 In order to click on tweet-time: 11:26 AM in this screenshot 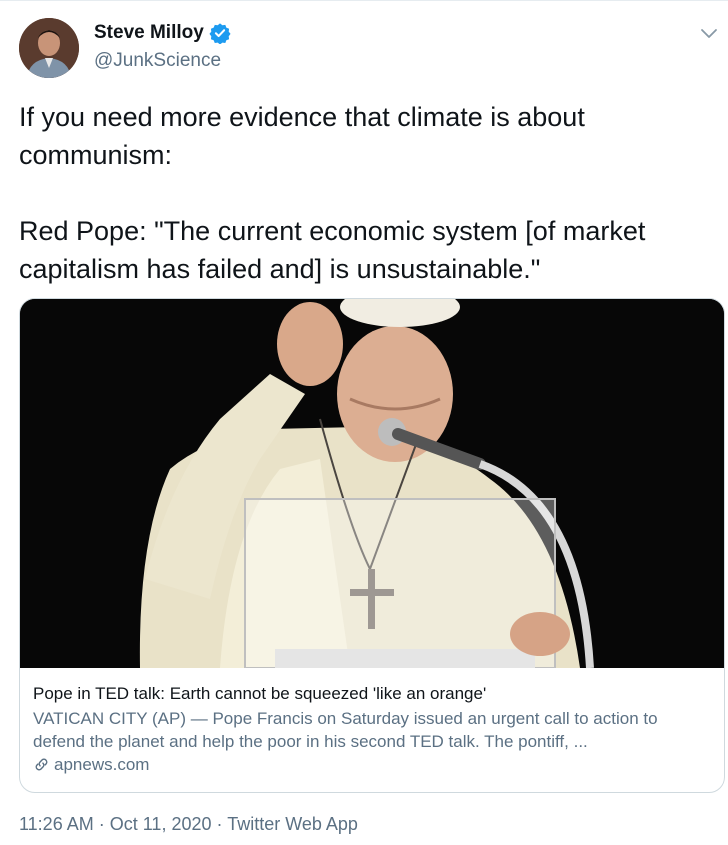, I will do `click(56, 824)`.